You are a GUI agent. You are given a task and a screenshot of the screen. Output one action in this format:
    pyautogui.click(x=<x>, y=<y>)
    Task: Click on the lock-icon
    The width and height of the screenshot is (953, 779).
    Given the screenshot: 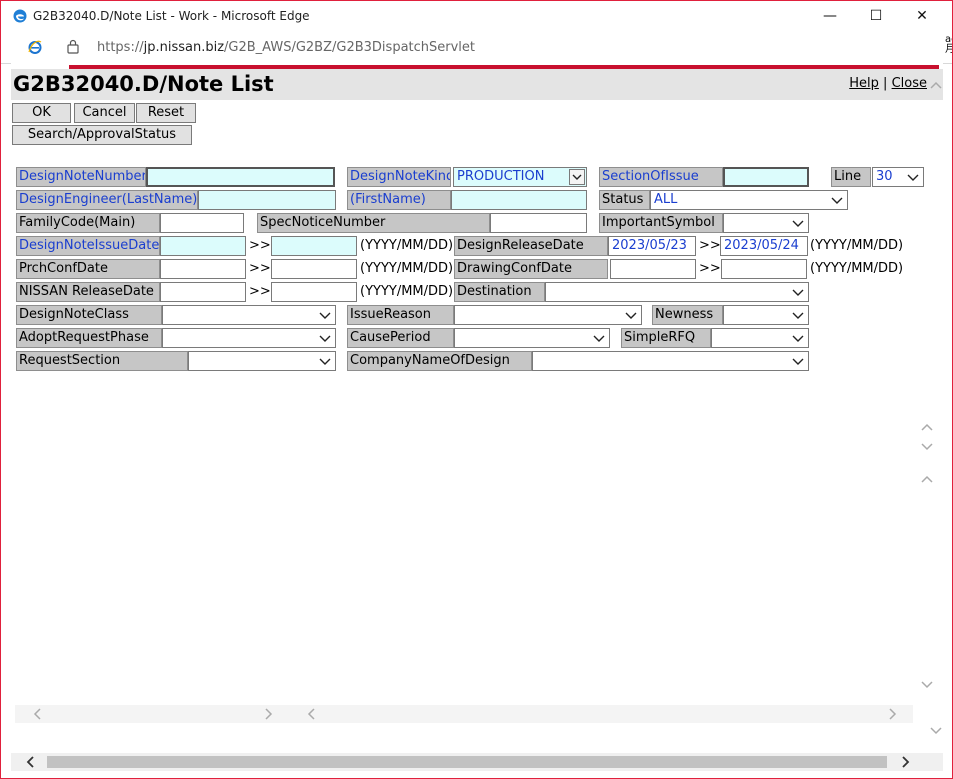 What is the action you would take?
    pyautogui.click(x=73, y=46)
    